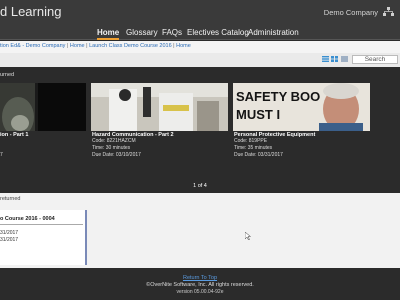 This screenshot has width=400, height=300. Describe the element at coordinates (325, 59) in the screenshot. I see `list-view-icon` at that location.